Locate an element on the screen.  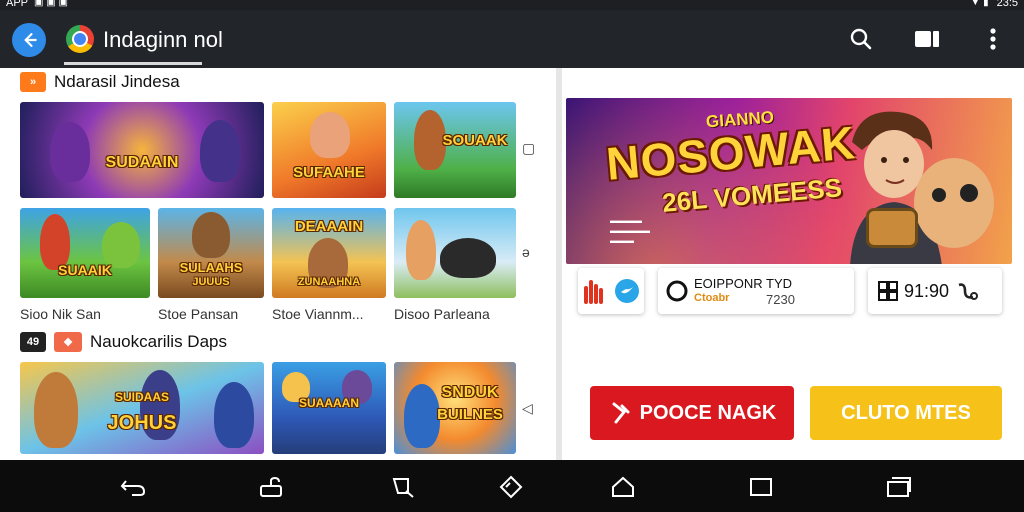
square-icon is located at coordinates (761, 487).